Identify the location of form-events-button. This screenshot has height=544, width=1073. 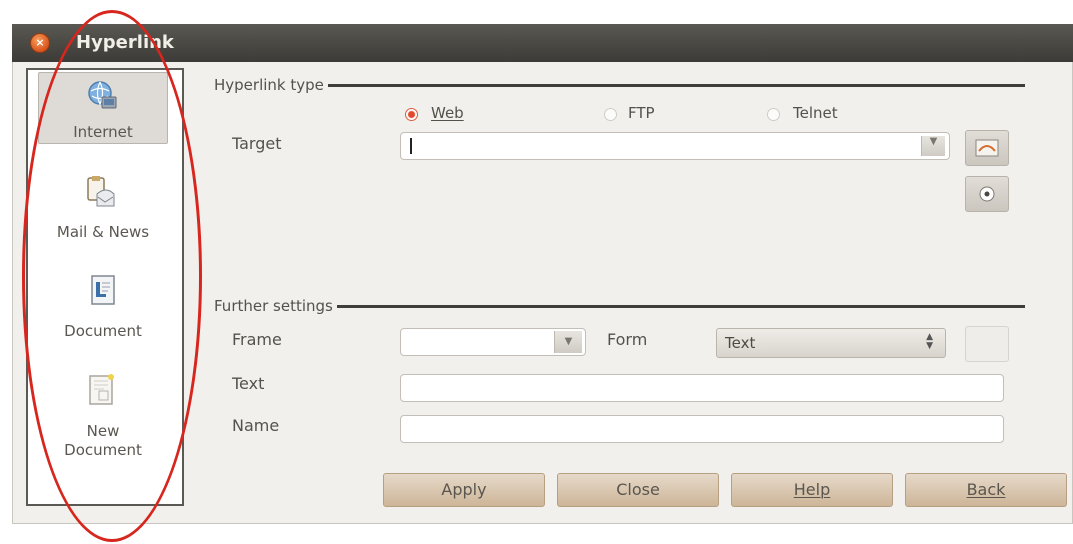
(987, 344).